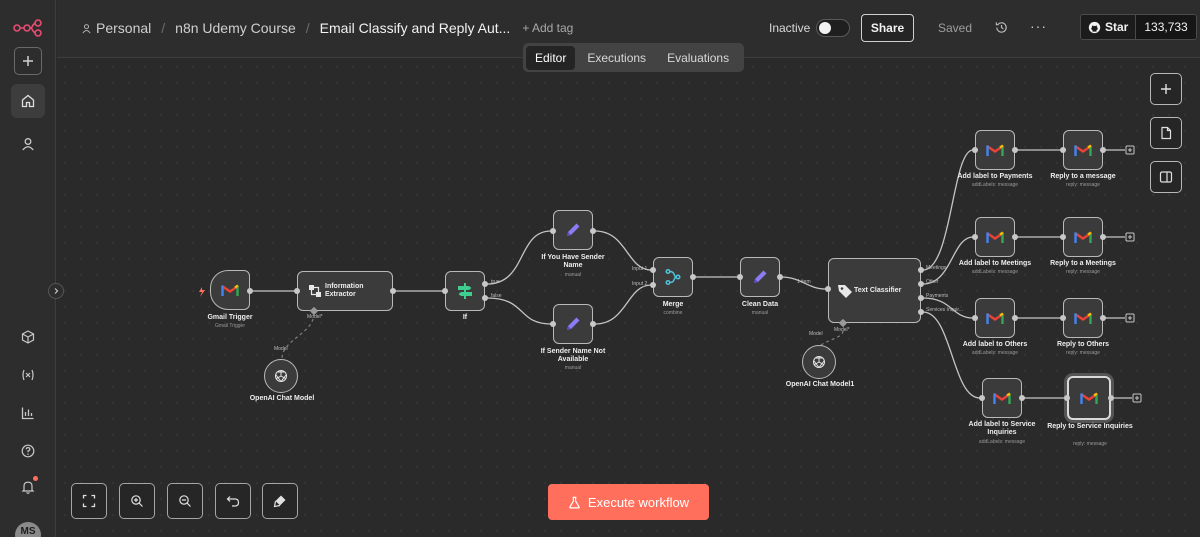  I want to click on zoom-in-button, so click(137, 501).